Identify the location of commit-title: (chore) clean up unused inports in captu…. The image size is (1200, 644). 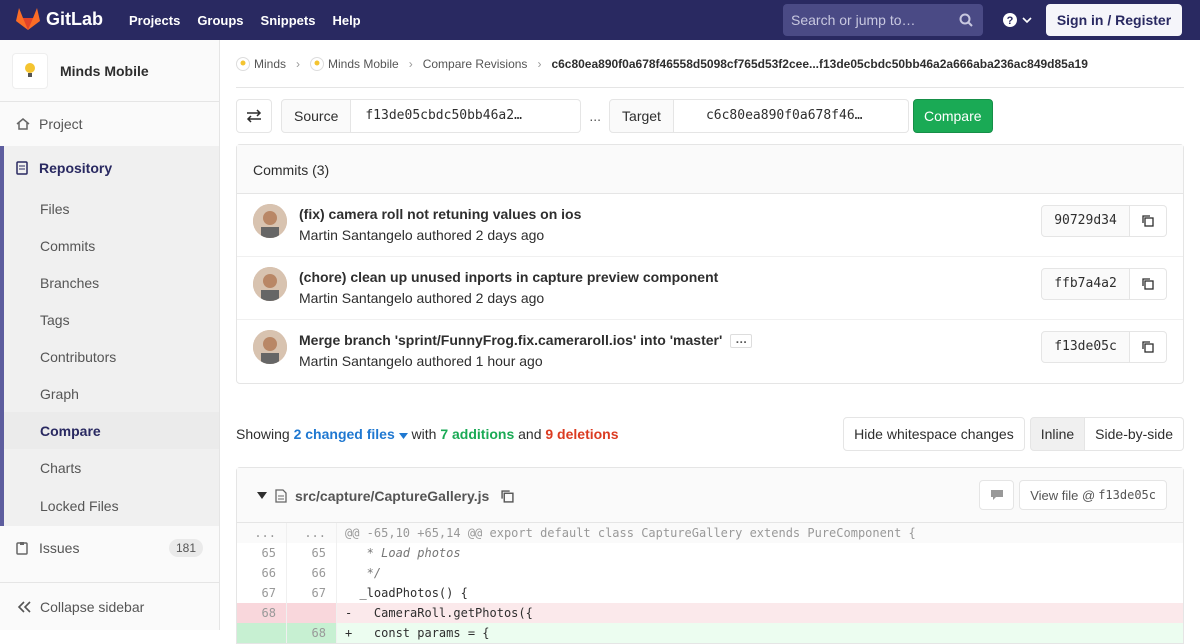
(508, 277).